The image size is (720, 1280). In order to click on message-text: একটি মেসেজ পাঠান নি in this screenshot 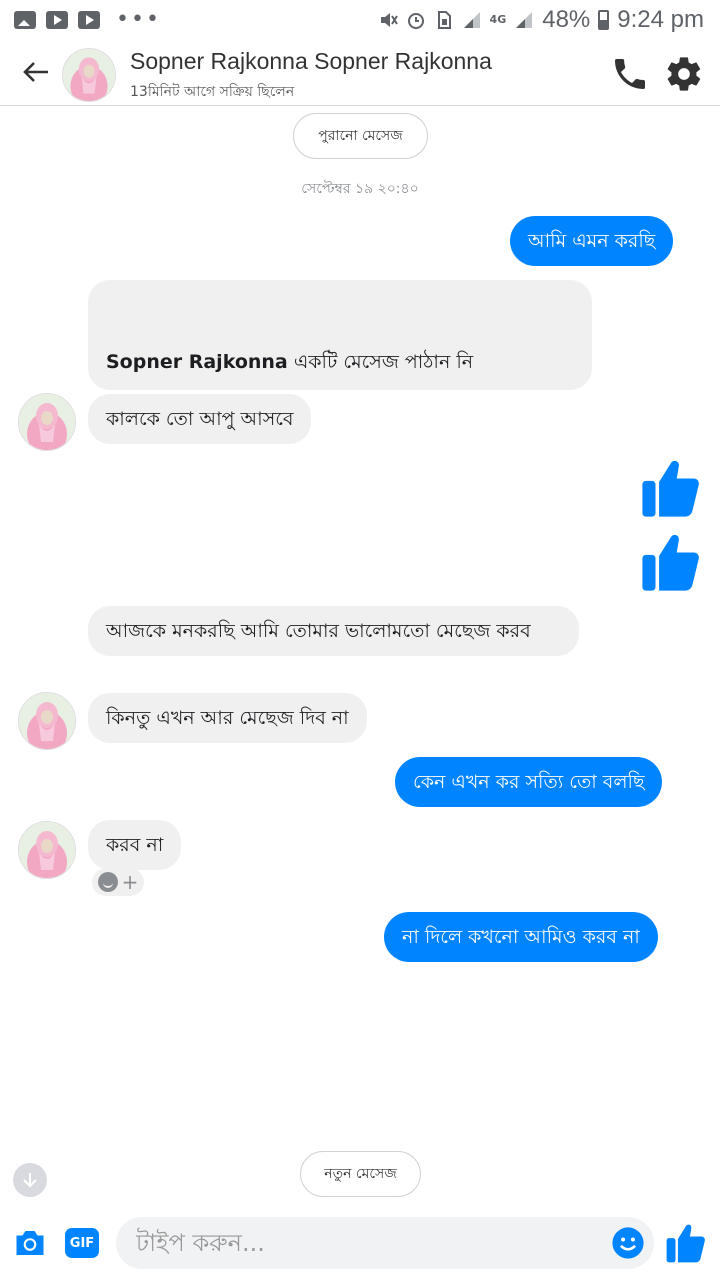, I will do `click(383, 362)`.